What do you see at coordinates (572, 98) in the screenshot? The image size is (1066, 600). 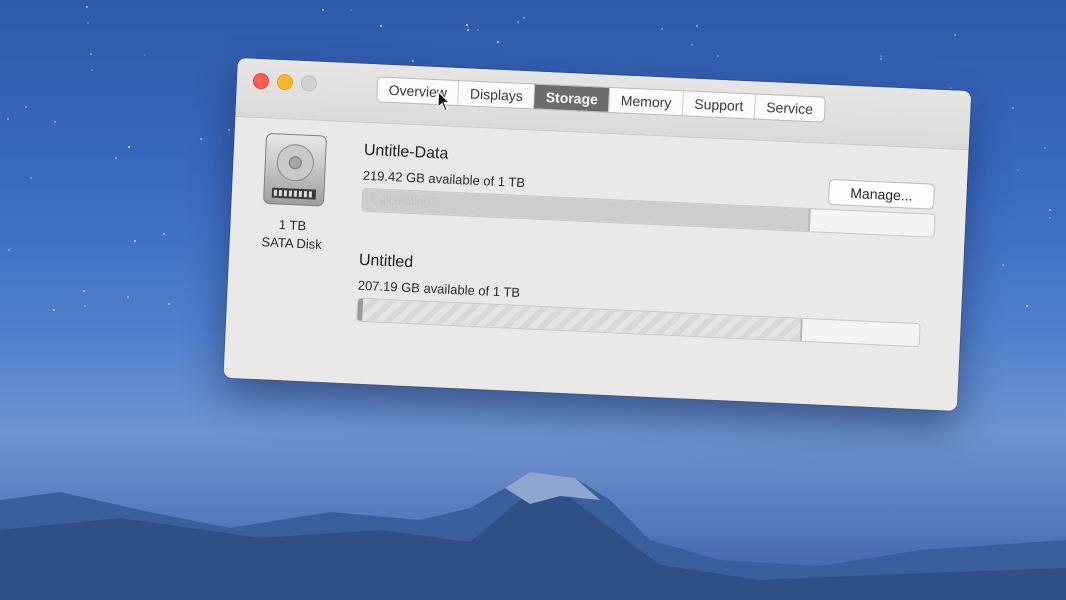 I see `tab-storage: Storage` at bounding box center [572, 98].